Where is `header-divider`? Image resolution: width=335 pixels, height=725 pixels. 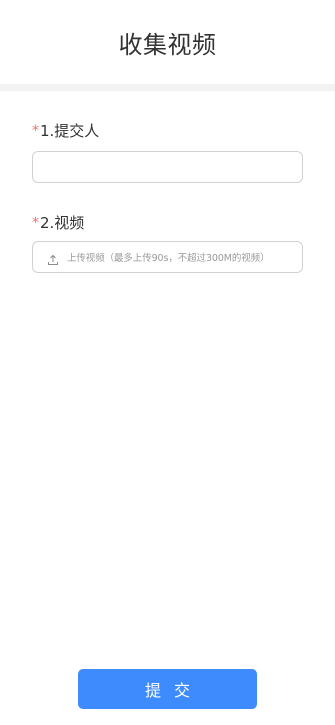 header-divider is located at coordinates (167, 87).